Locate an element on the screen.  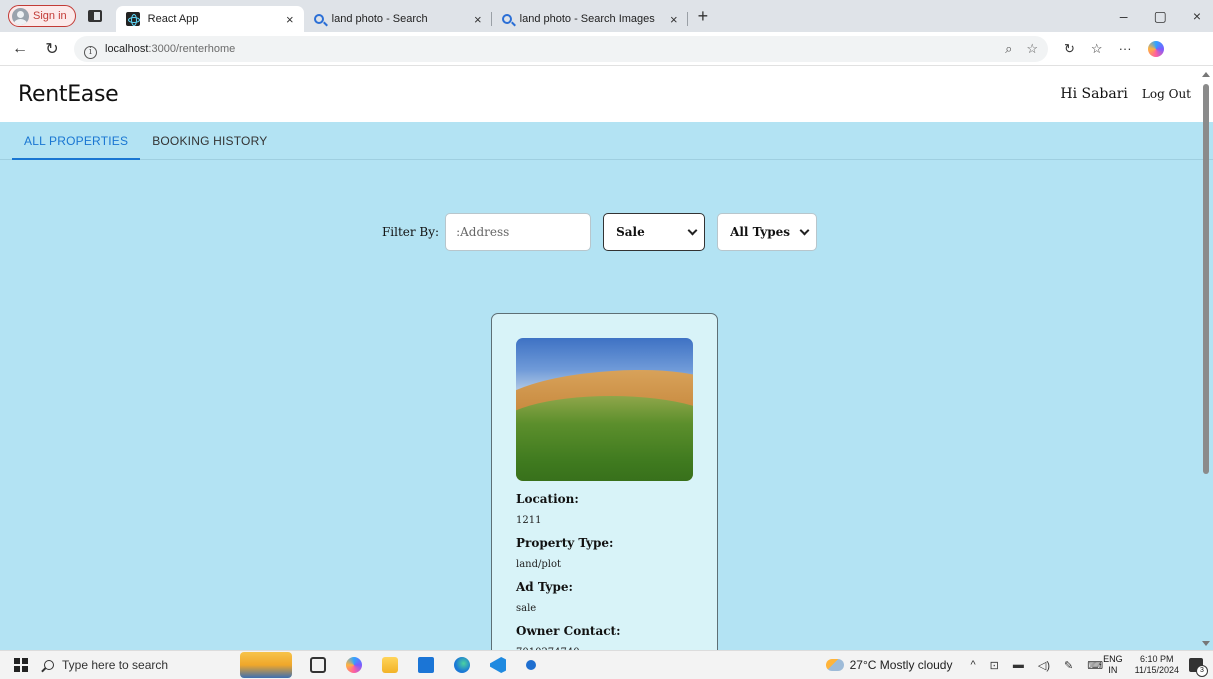
property-photo is located at coordinates (604, 409).